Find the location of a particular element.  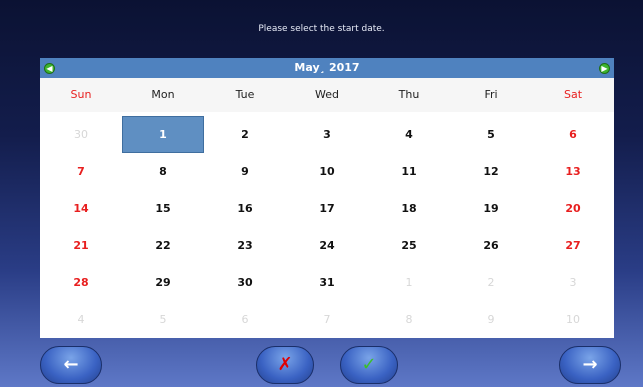

day-cell: 20 is located at coordinates (573, 208).